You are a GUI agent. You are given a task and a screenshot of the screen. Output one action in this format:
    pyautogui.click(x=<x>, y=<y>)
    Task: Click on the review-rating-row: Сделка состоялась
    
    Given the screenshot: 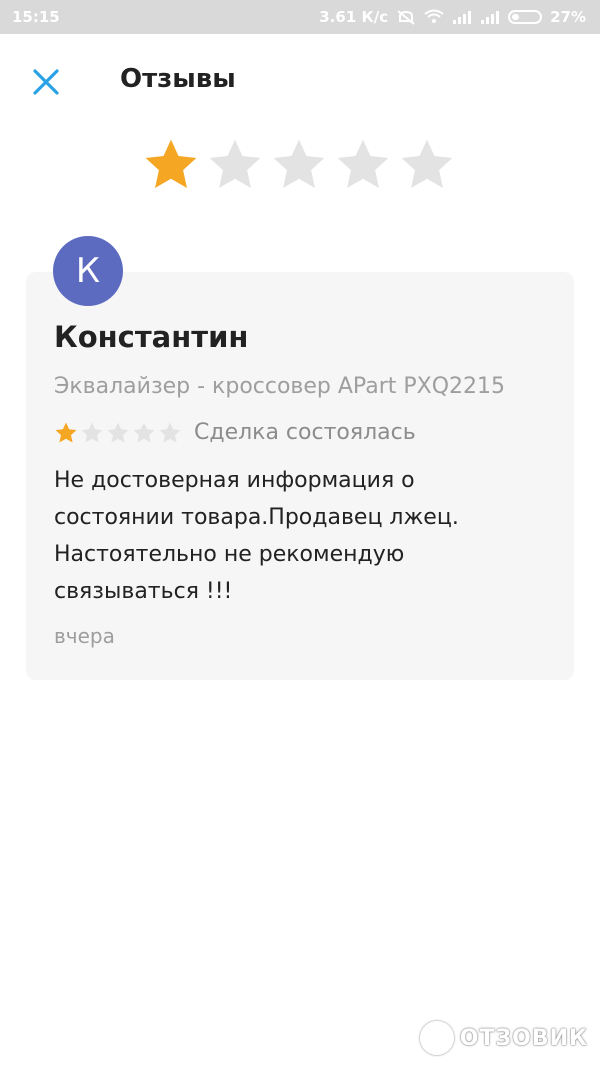 What is the action you would take?
    pyautogui.click(x=235, y=432)
    